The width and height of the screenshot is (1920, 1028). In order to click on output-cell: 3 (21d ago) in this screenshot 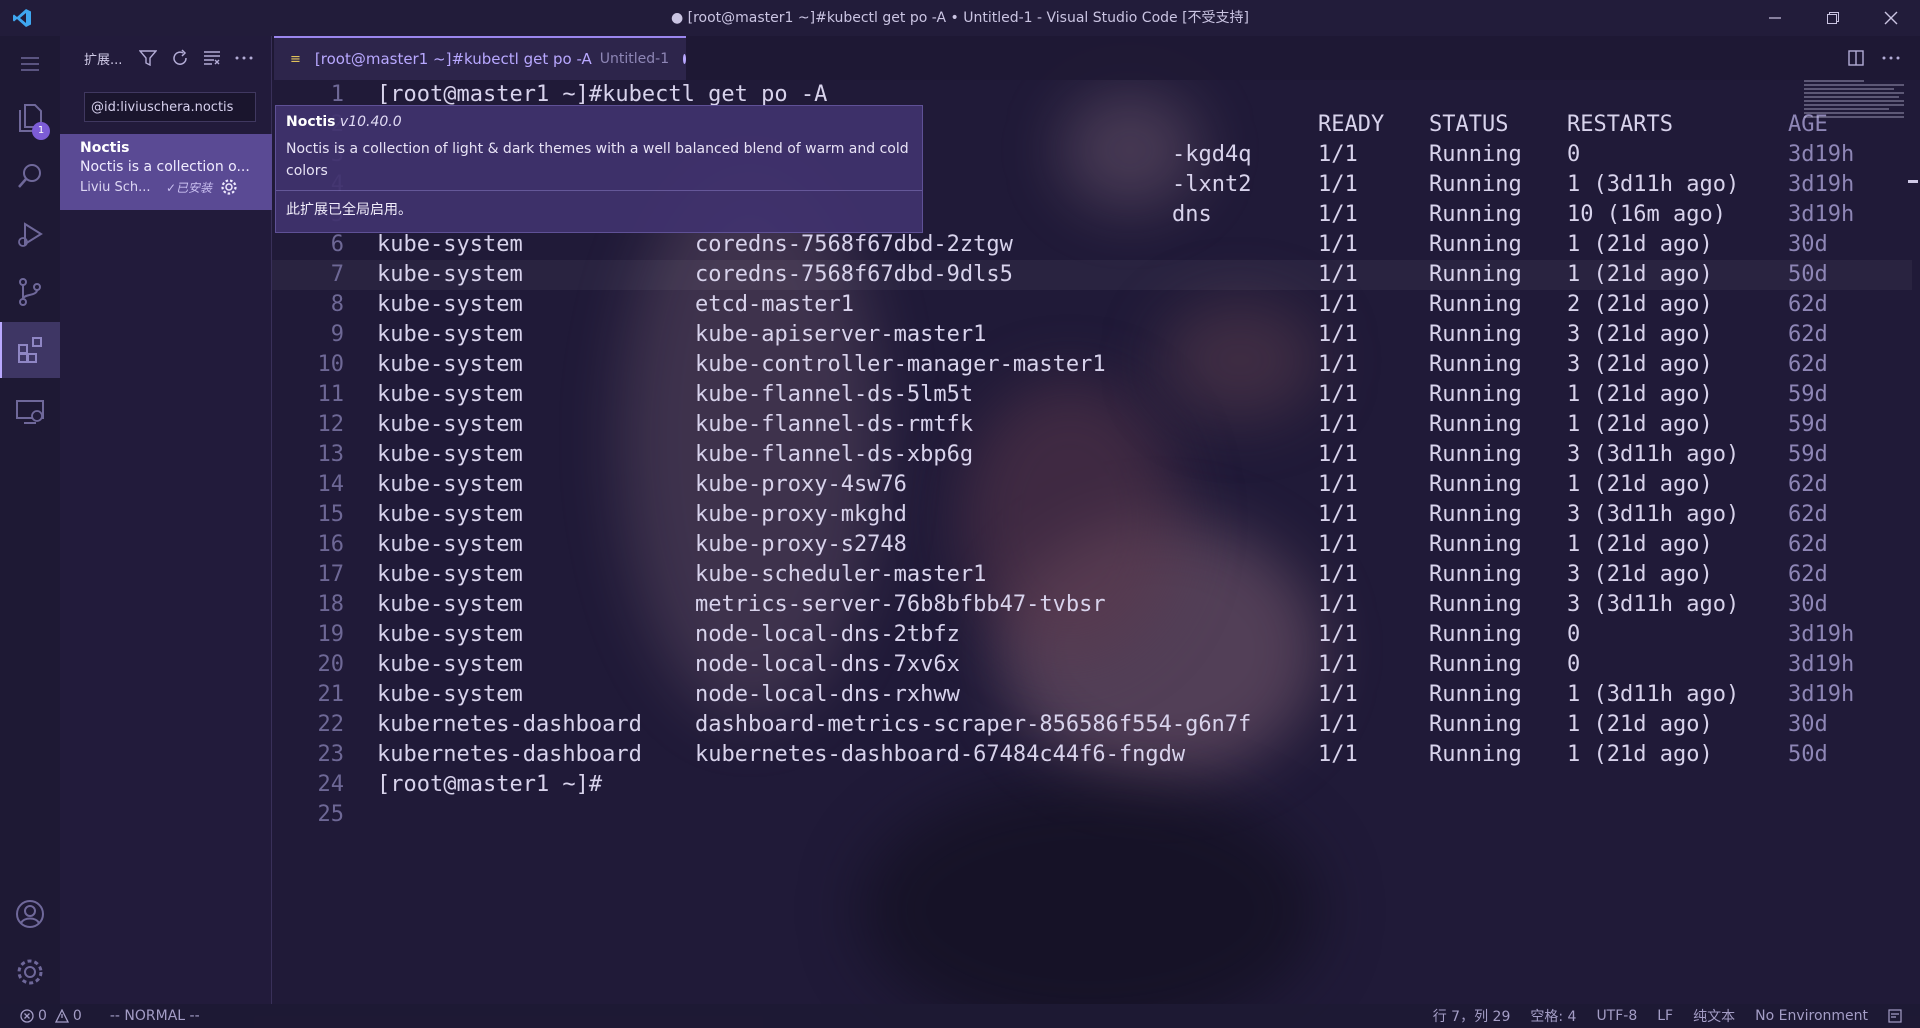, I will do `click(1640, 334)`.